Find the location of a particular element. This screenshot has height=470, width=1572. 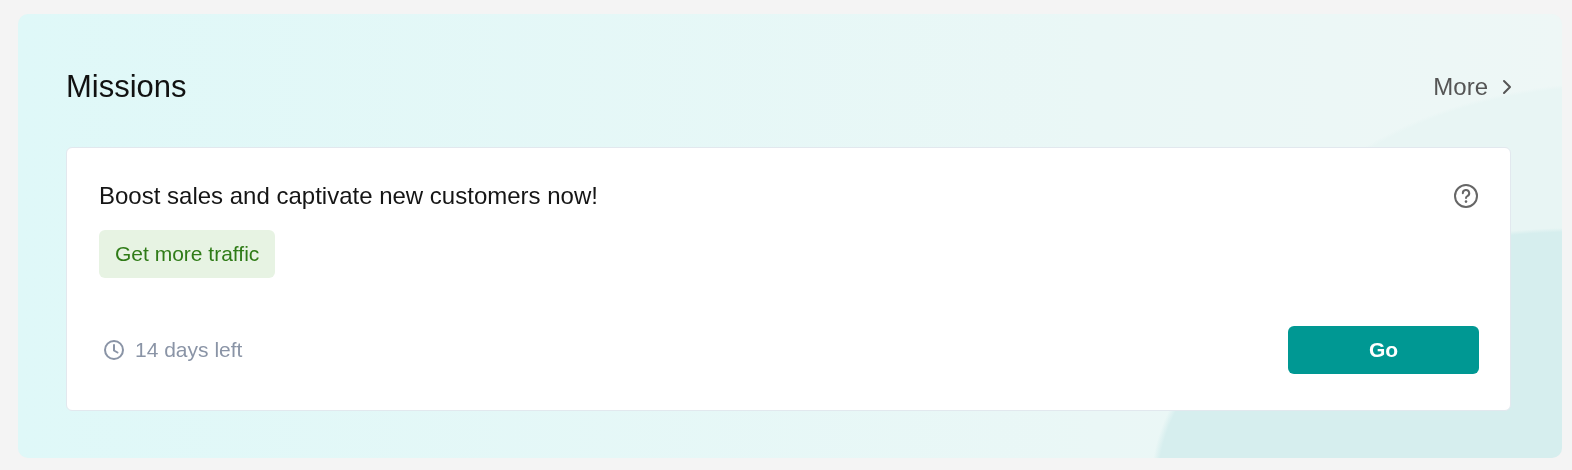

help-icon is located at coordinates (1466, 196).